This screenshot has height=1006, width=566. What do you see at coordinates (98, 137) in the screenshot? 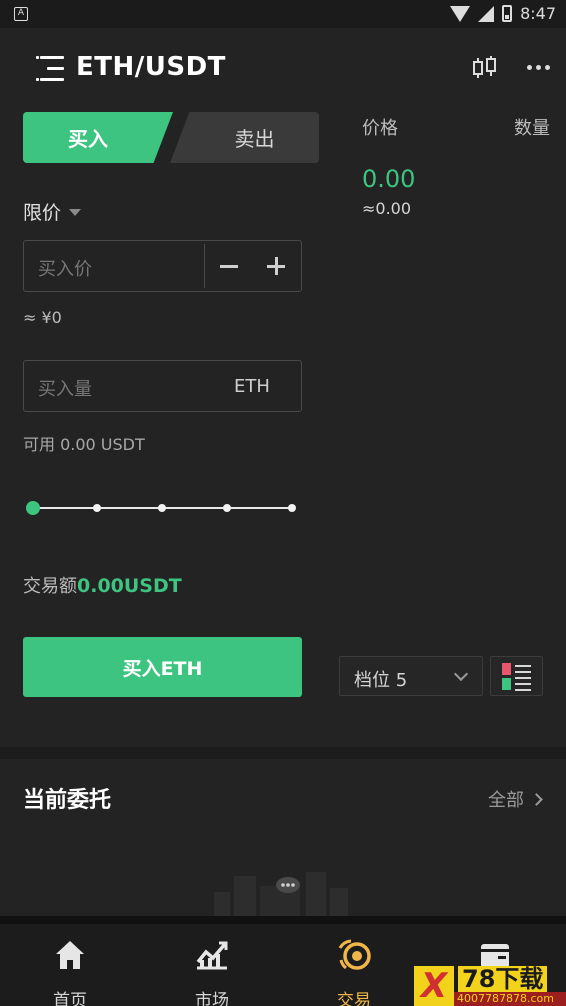
I see `tab-buy: 买入` at bounding box center [98, 137].